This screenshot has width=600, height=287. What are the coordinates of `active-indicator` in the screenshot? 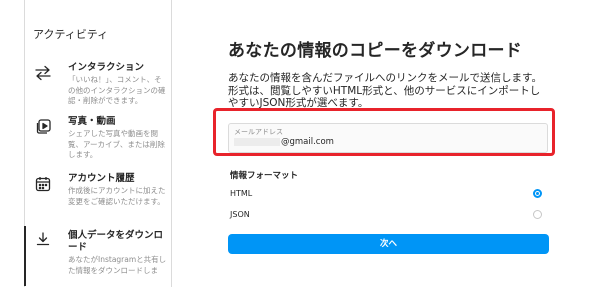 It's located at (25, 256).